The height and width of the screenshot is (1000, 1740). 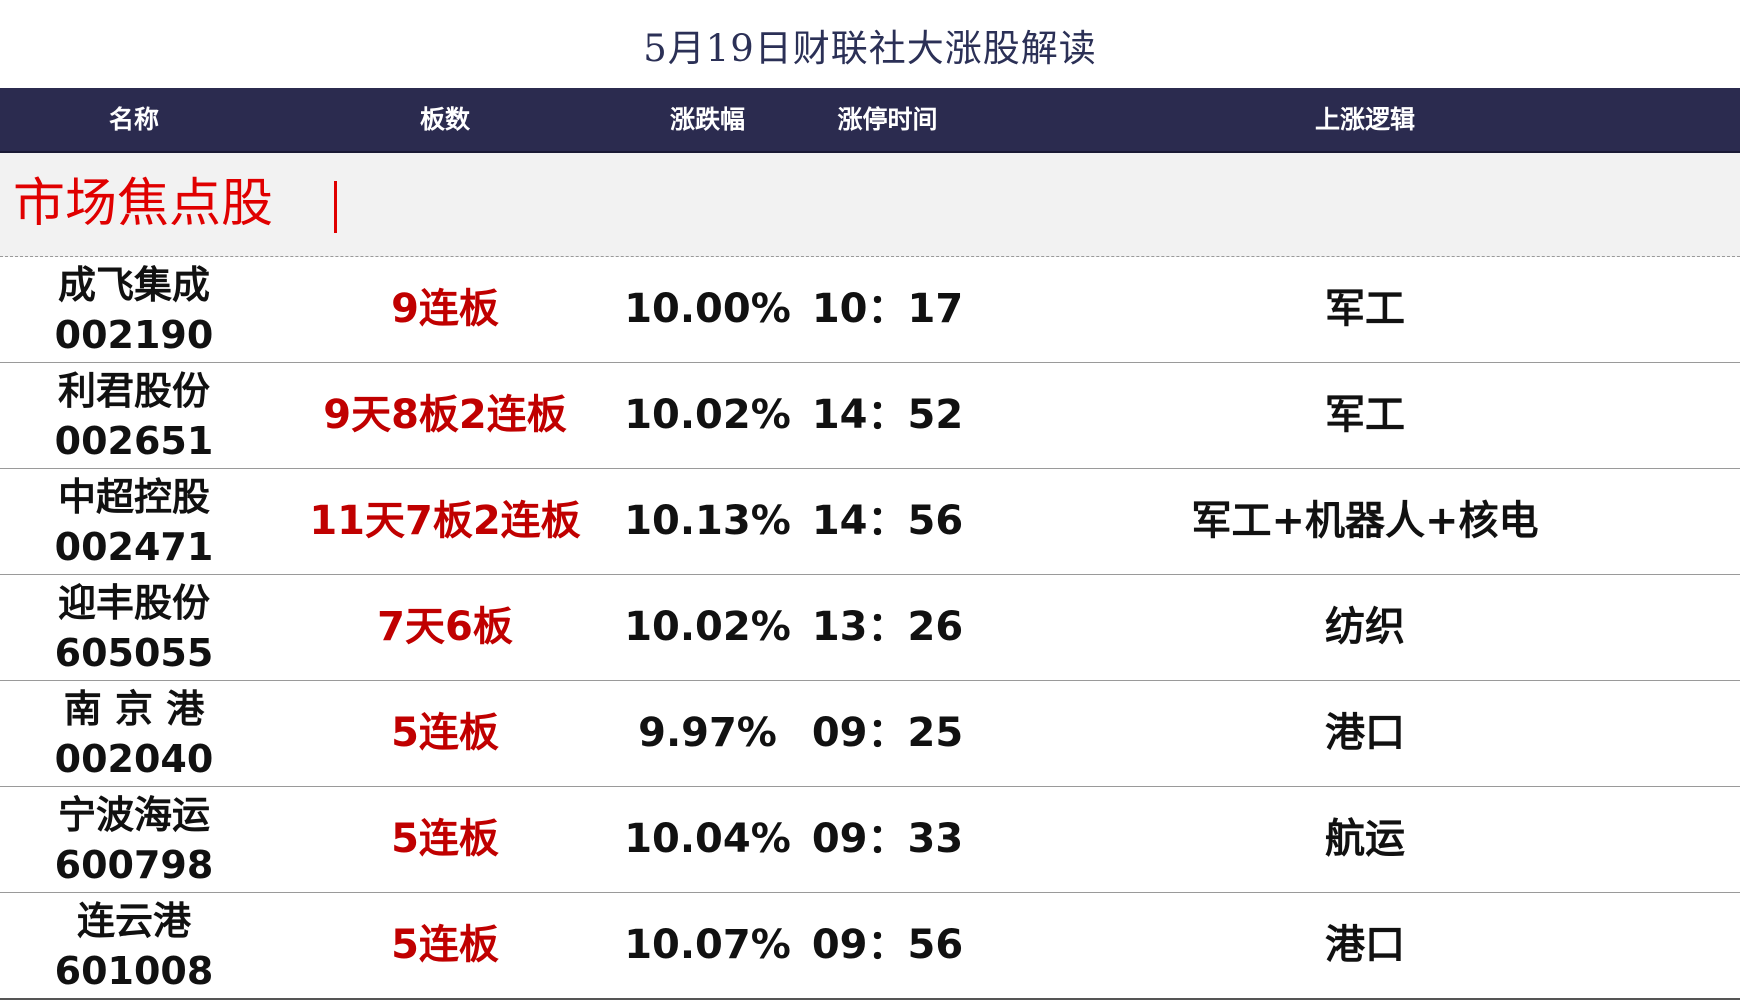 I want to click on table-row: 连云港 601008 5连板 10.07% 09：56 港口, so click(x=870, y=946).